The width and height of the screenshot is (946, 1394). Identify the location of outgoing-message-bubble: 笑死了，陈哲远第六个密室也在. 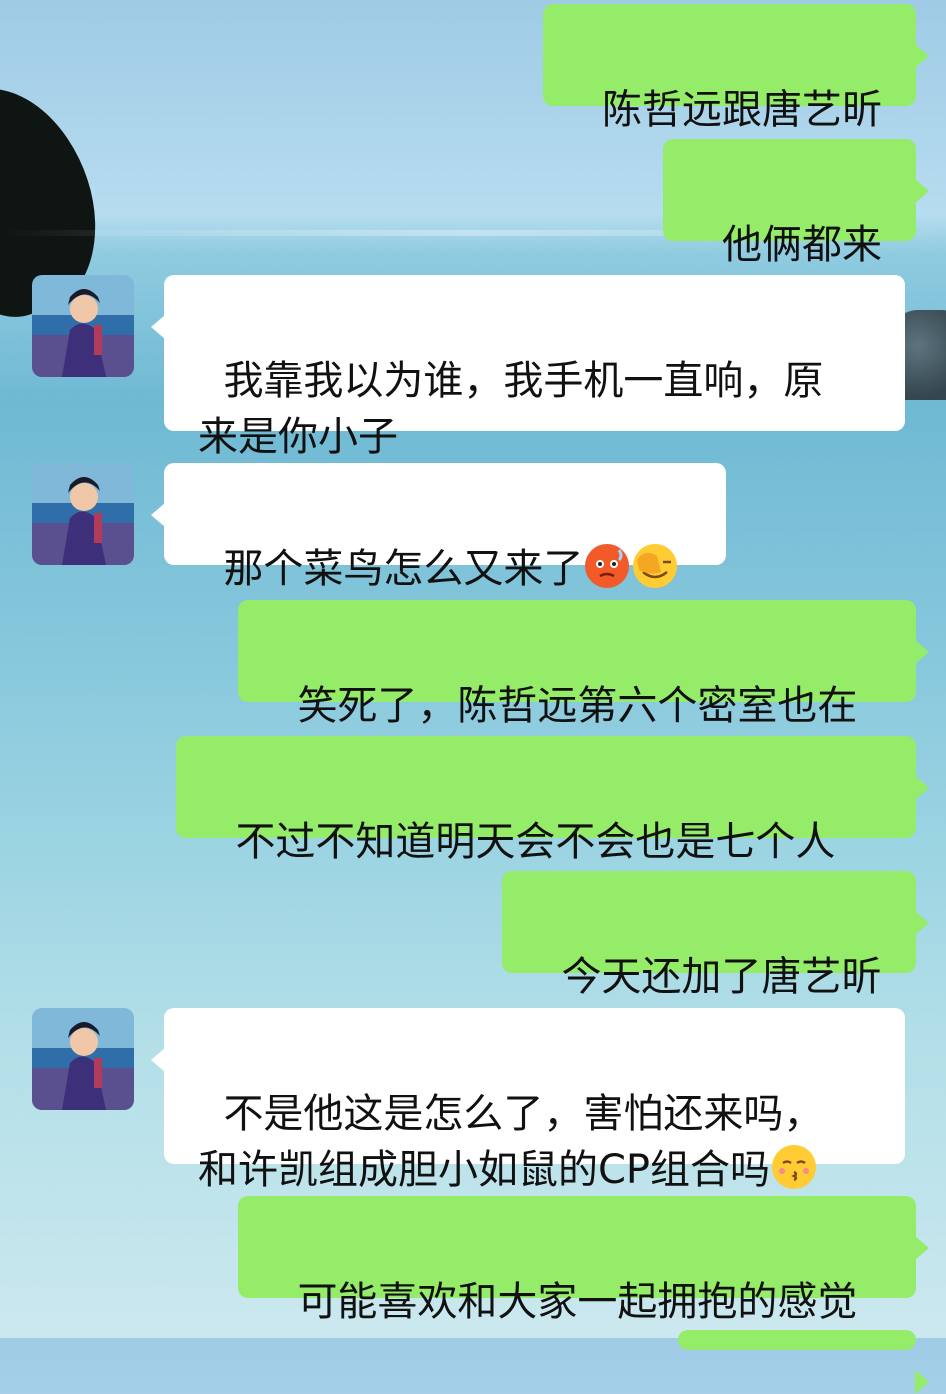
(583, 664).